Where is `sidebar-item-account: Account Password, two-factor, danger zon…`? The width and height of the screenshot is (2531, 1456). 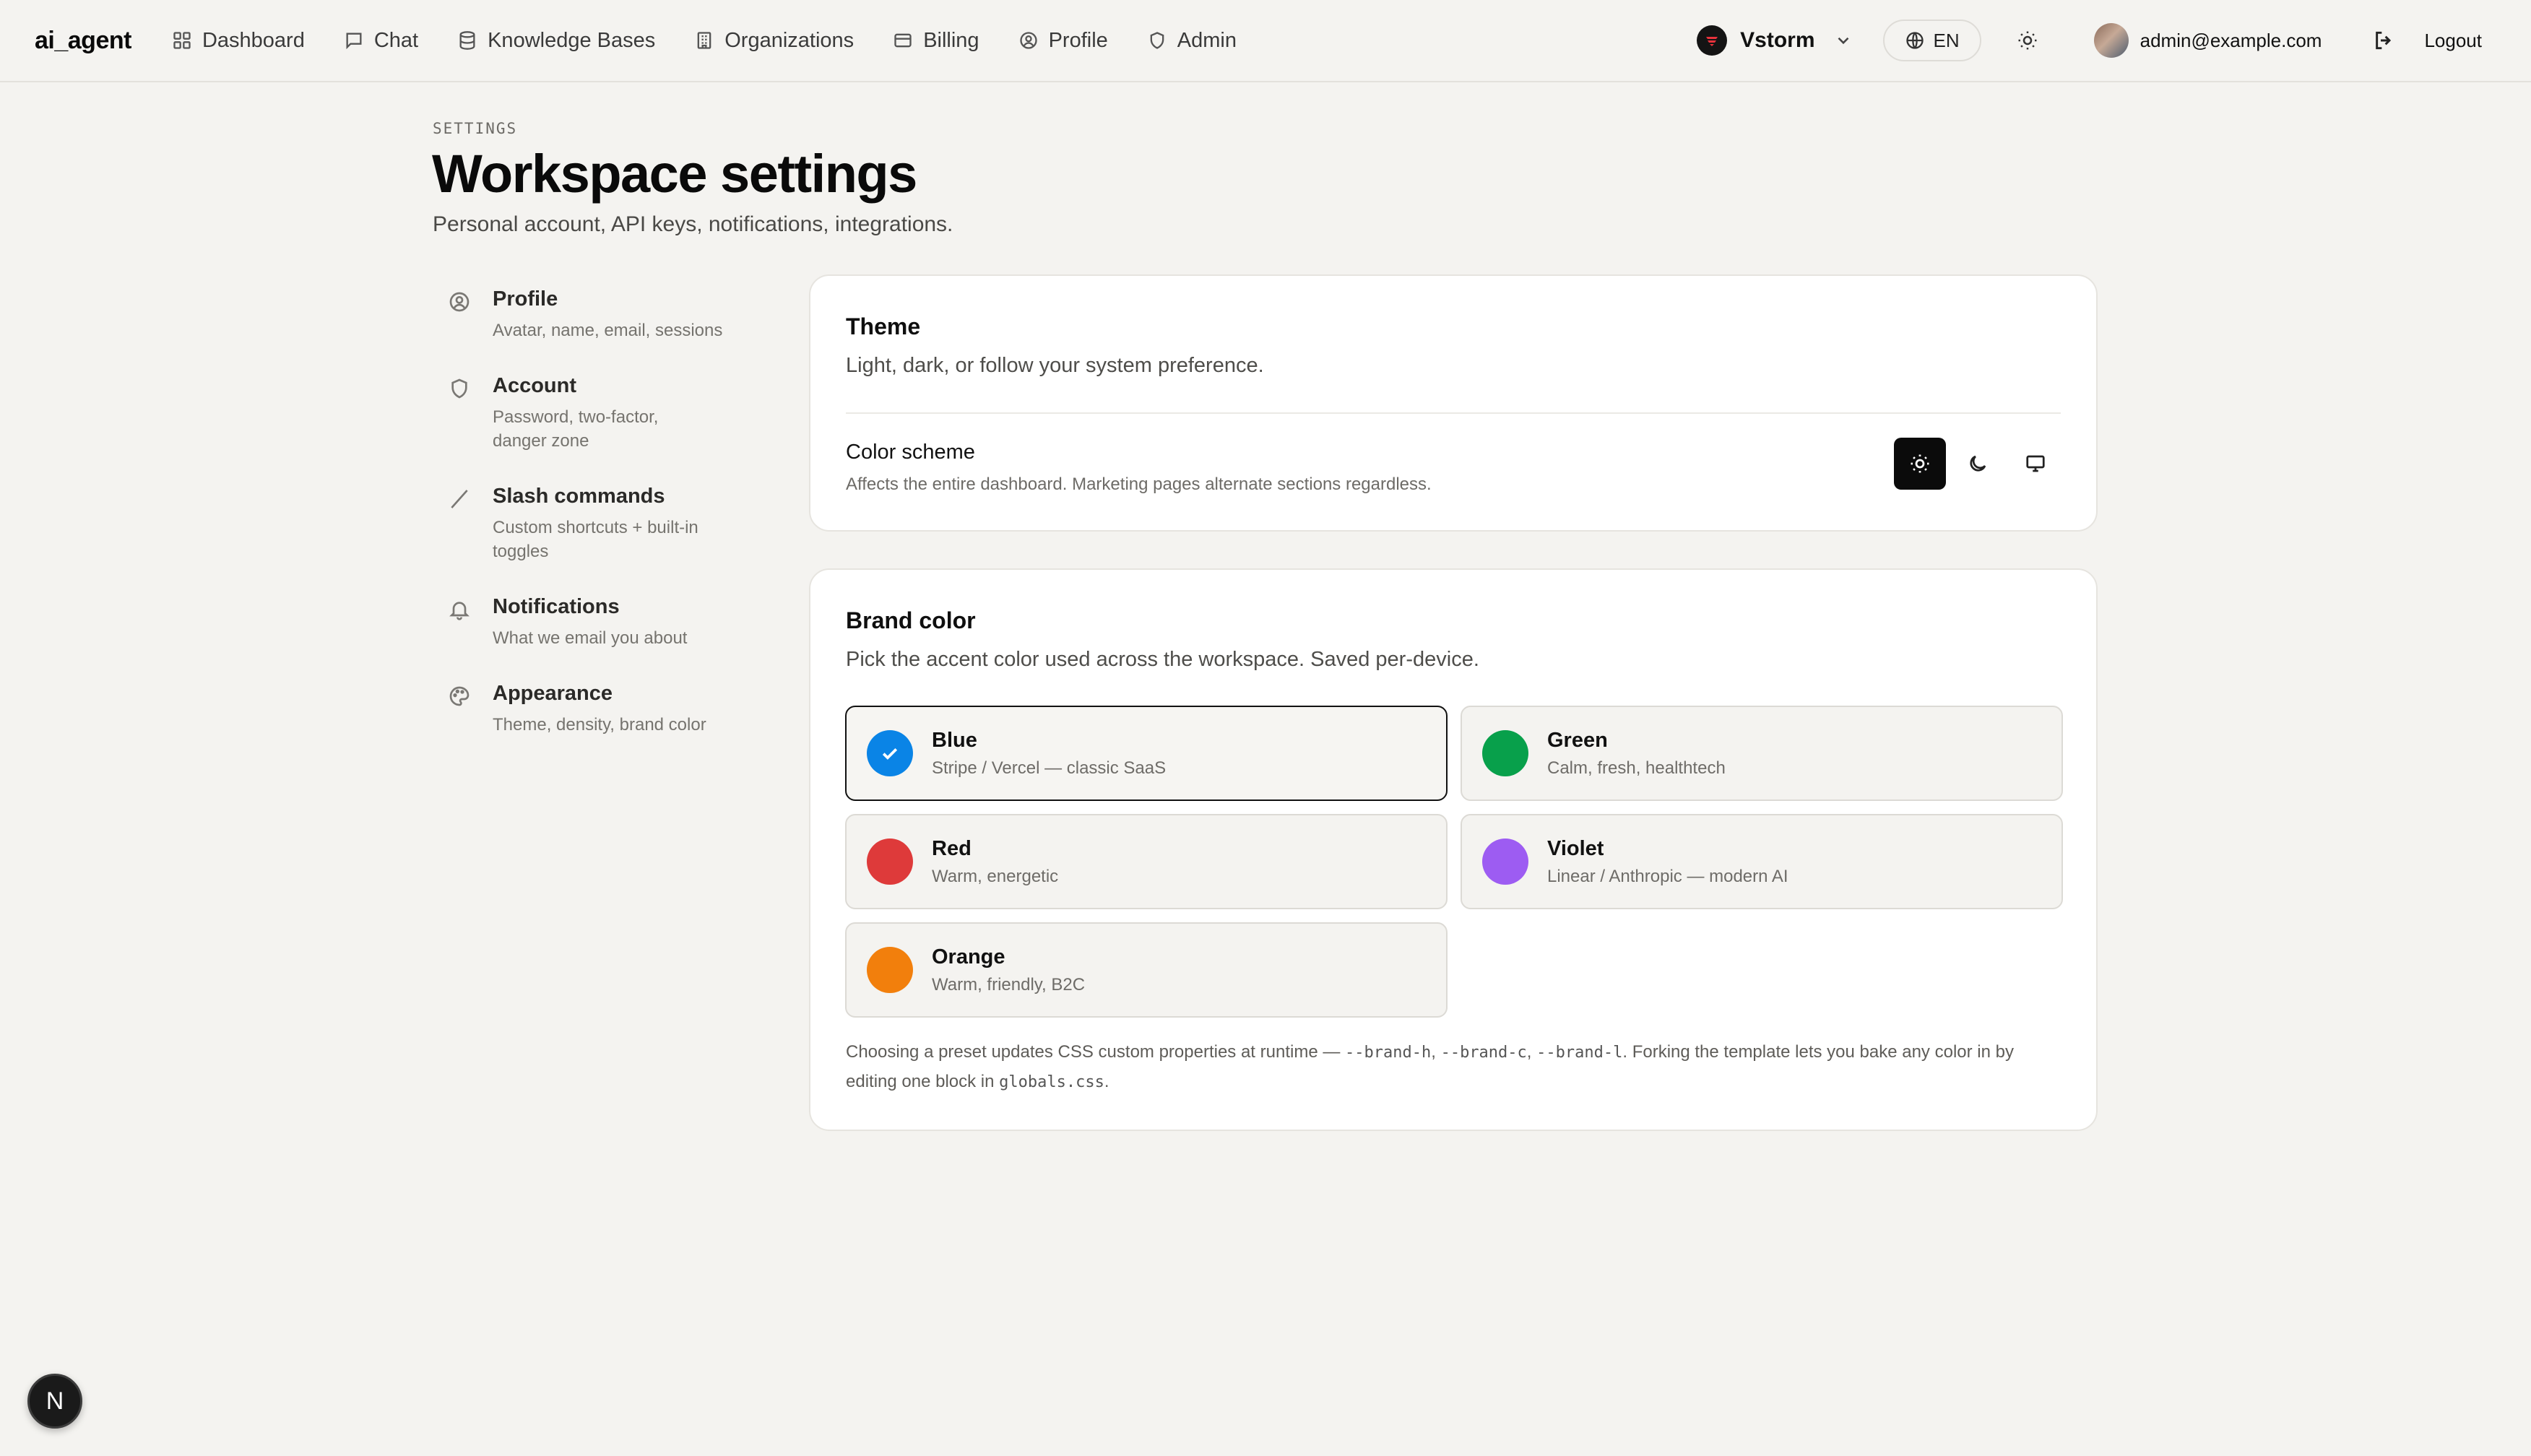 sidebar-item-account: Account Password, two-factor, danger zon… is located at coordinates (600, 413).